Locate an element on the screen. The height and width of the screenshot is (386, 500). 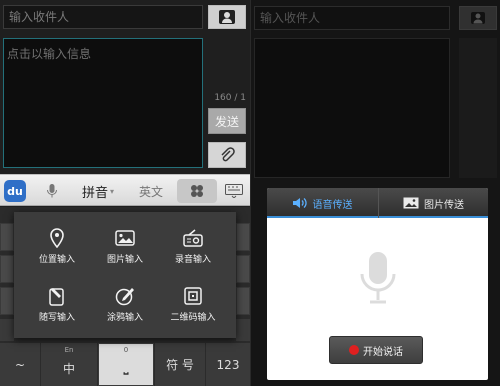
handwrite-input-item: 随写输入 is located at coordinates (57, 304).